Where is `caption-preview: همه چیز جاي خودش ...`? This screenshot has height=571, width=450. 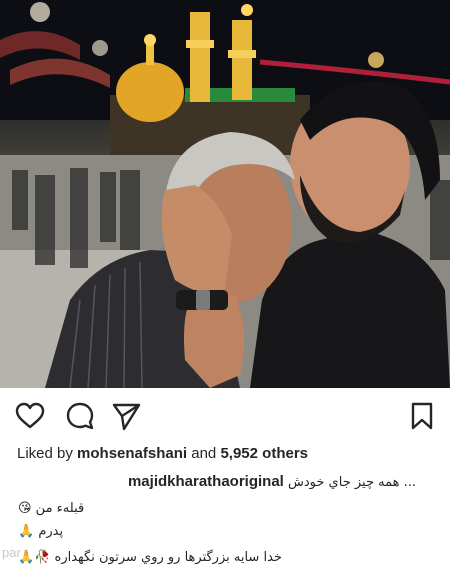 caption-preview: همه چیز جاي خودش ... is located at coordinates (352, 482).